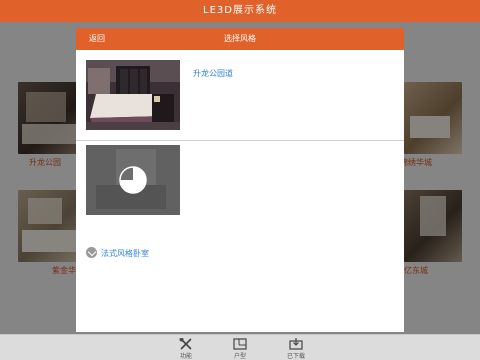 The width and height of the screenshot is (480, 360). I want to click on download-box-icon, so click(296, 344).